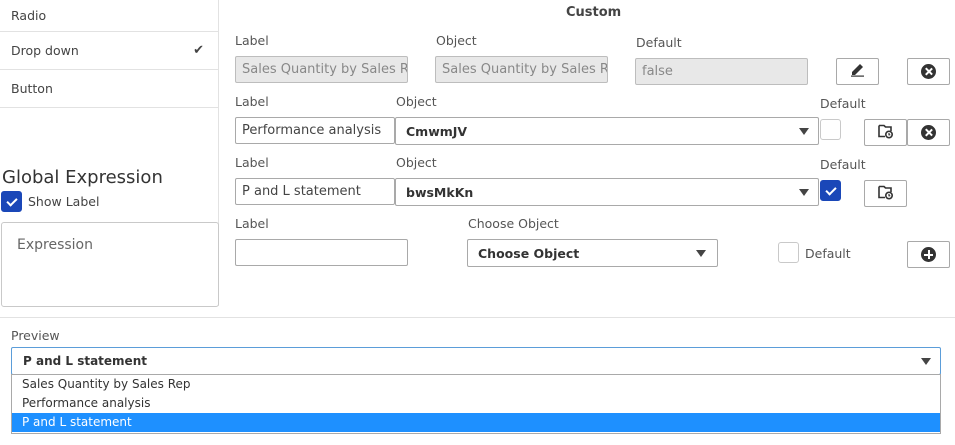 This screenshot has height=445, width=955. Describe the element at coordinates (109, 89) in the screenshot. I see `menu-item-button: Button` at that location.